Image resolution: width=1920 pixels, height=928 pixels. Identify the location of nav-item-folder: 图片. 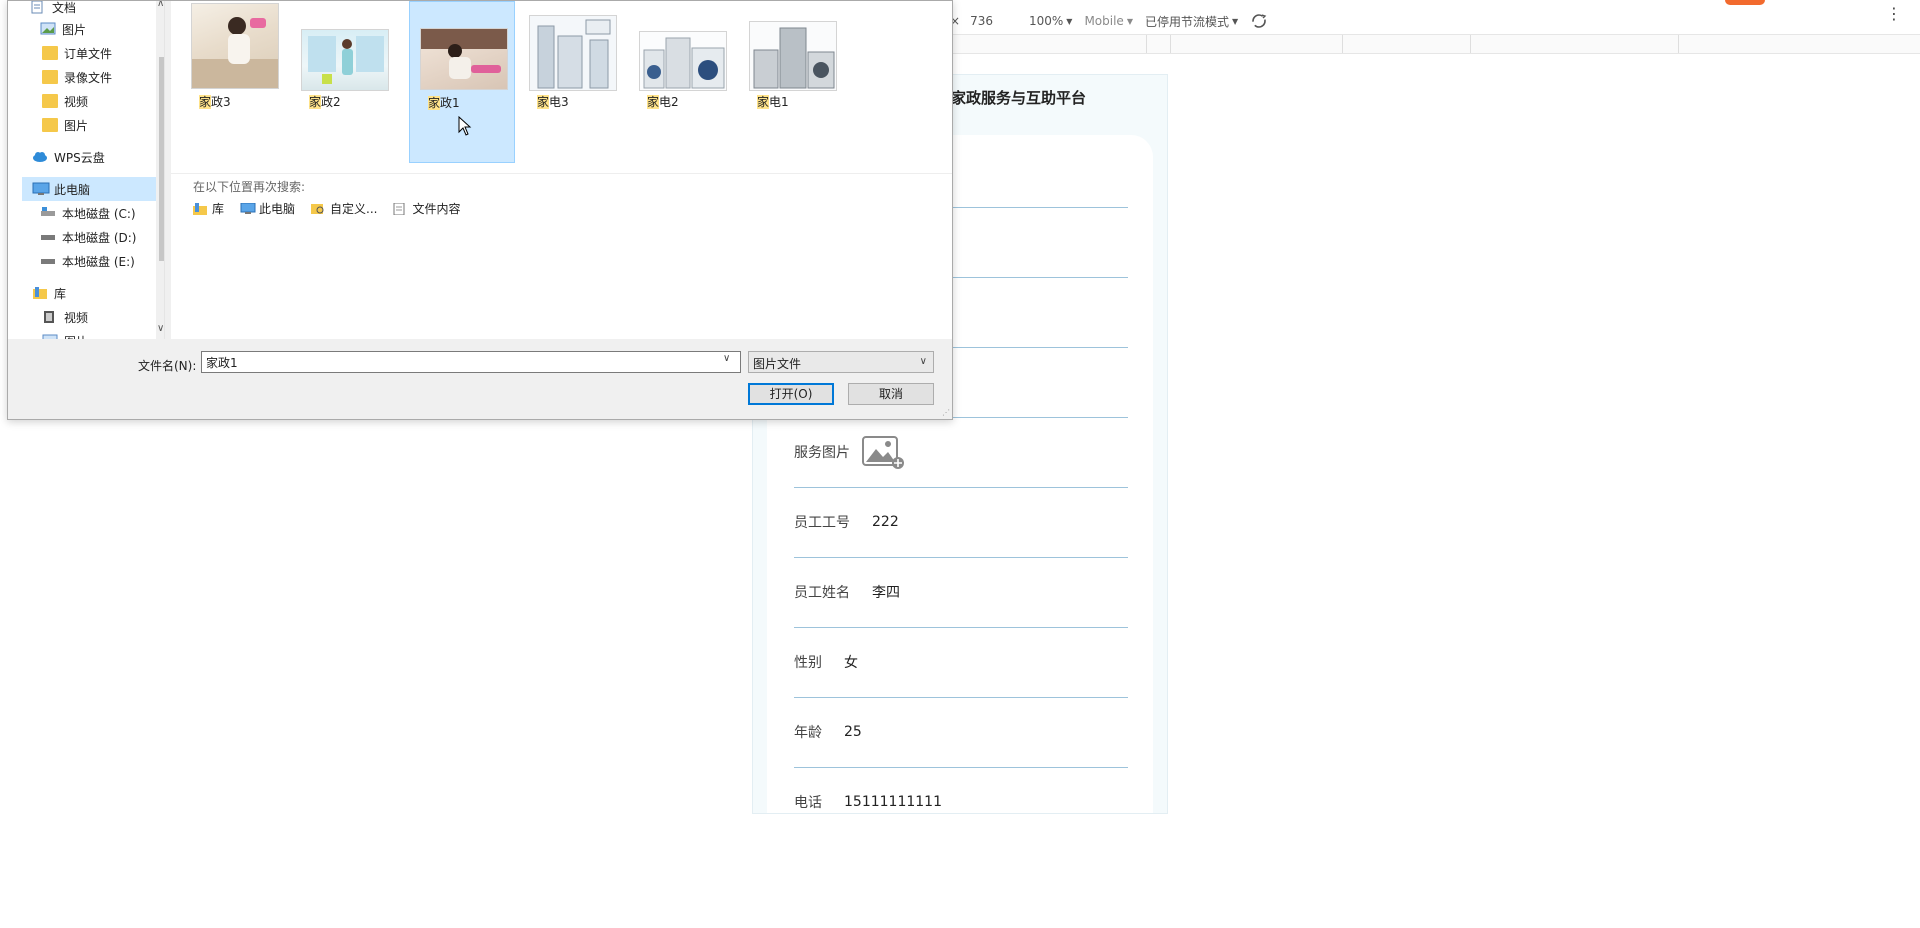
(103, 125).